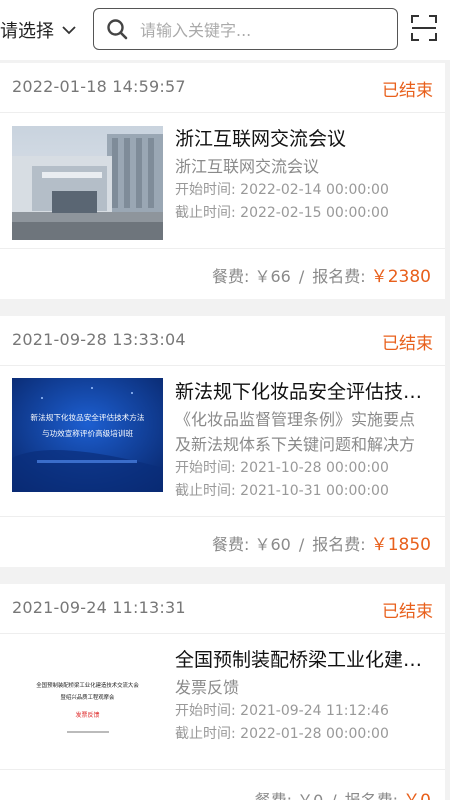  I want to click on meal-fee-value: ￥66, so click(272, 276).